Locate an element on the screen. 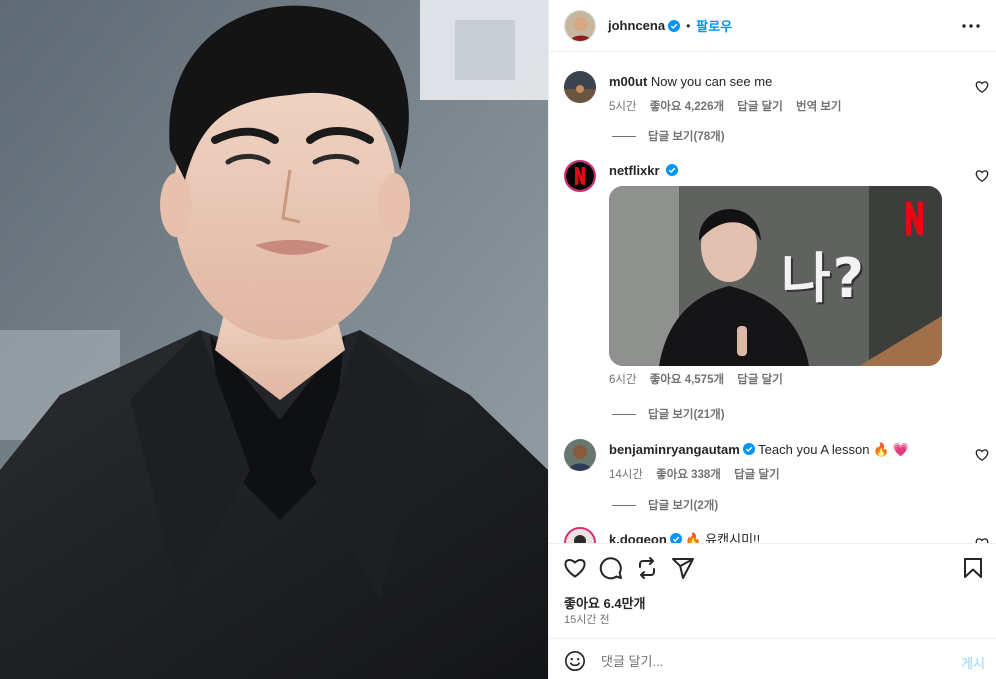 This screenshot has height=679, width=996. author-avatar-image is located at coordinates (580, 25).